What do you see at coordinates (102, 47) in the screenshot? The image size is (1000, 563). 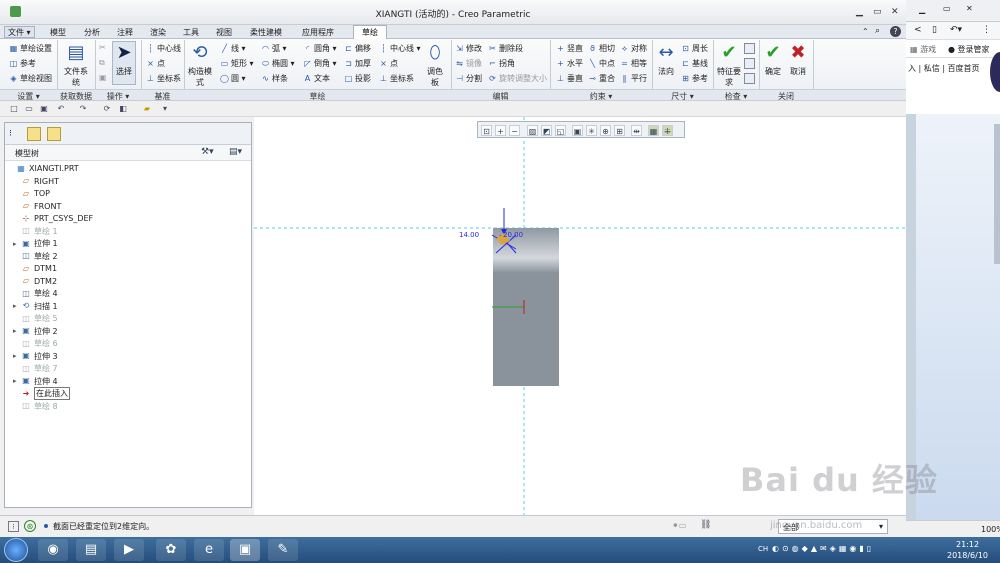 I see `cut-icon: ✂` at bounding box center [102, 47].